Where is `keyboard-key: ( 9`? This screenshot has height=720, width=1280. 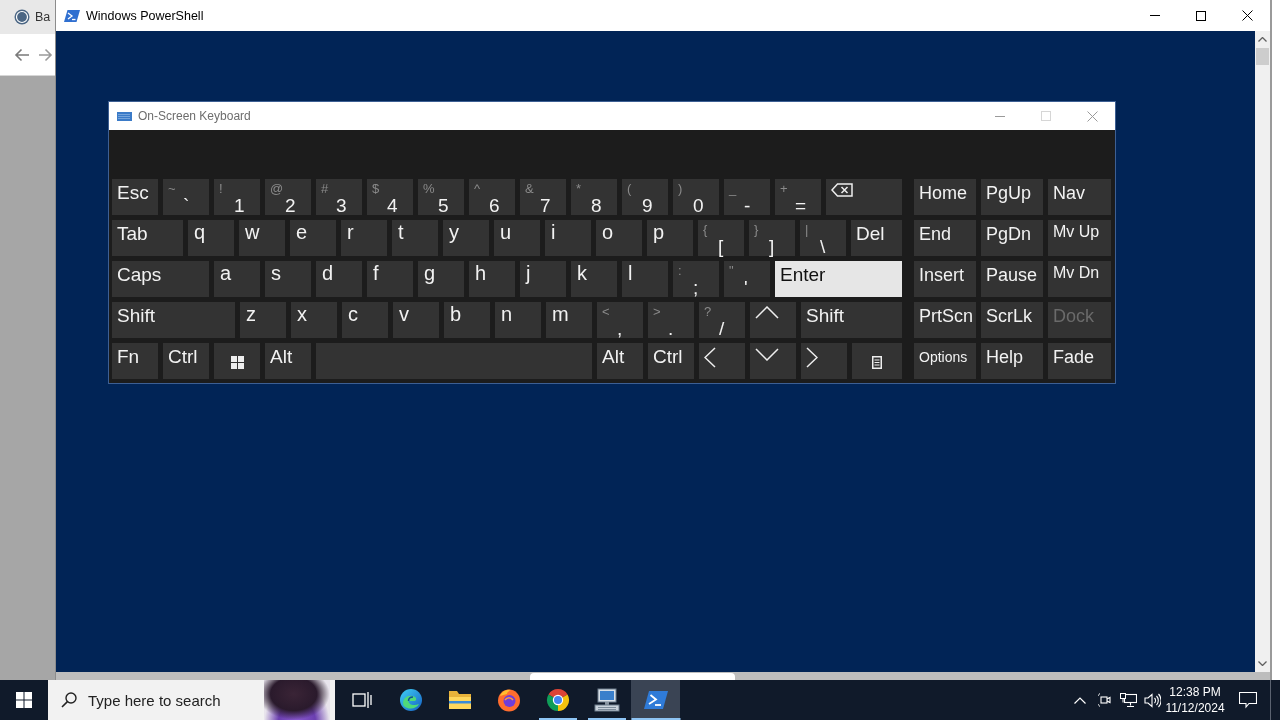
keyboard-key: ( 9 is located at coordinates (645, 197).